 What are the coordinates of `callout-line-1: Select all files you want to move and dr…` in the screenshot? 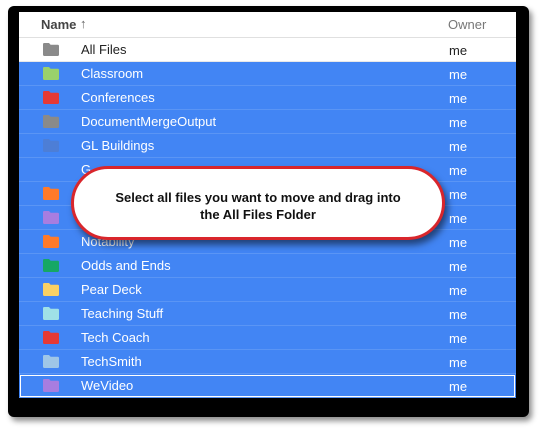 It's located at (258, 197).